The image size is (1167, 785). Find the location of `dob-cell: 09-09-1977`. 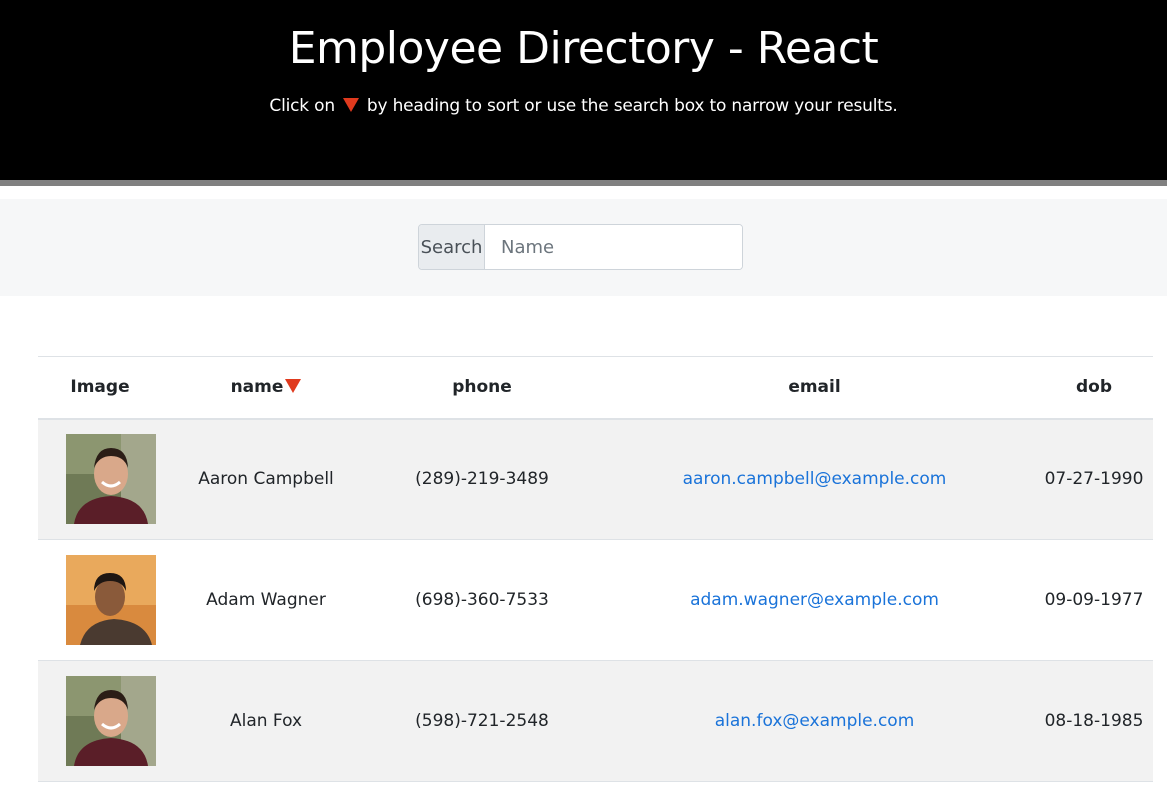

dob-cell: 09-09-1977 is located at coordinates (1094, 600).